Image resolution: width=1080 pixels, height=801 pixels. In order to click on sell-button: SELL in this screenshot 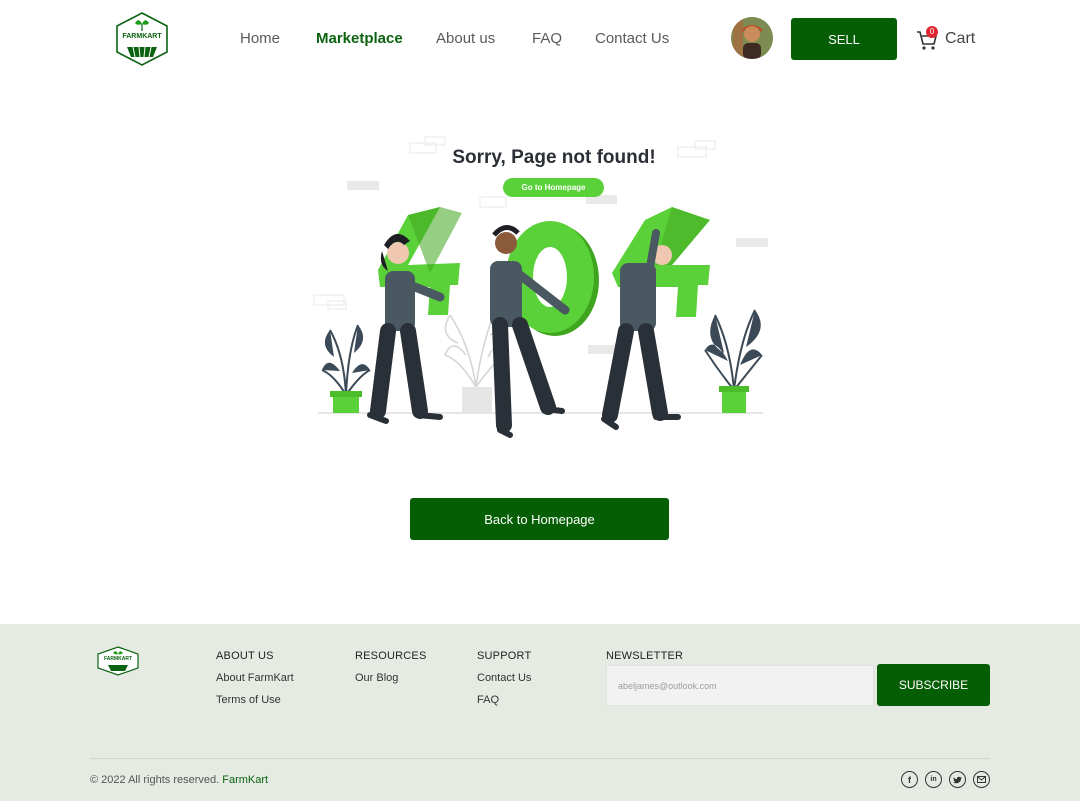, I will do `click(844, 39)`.